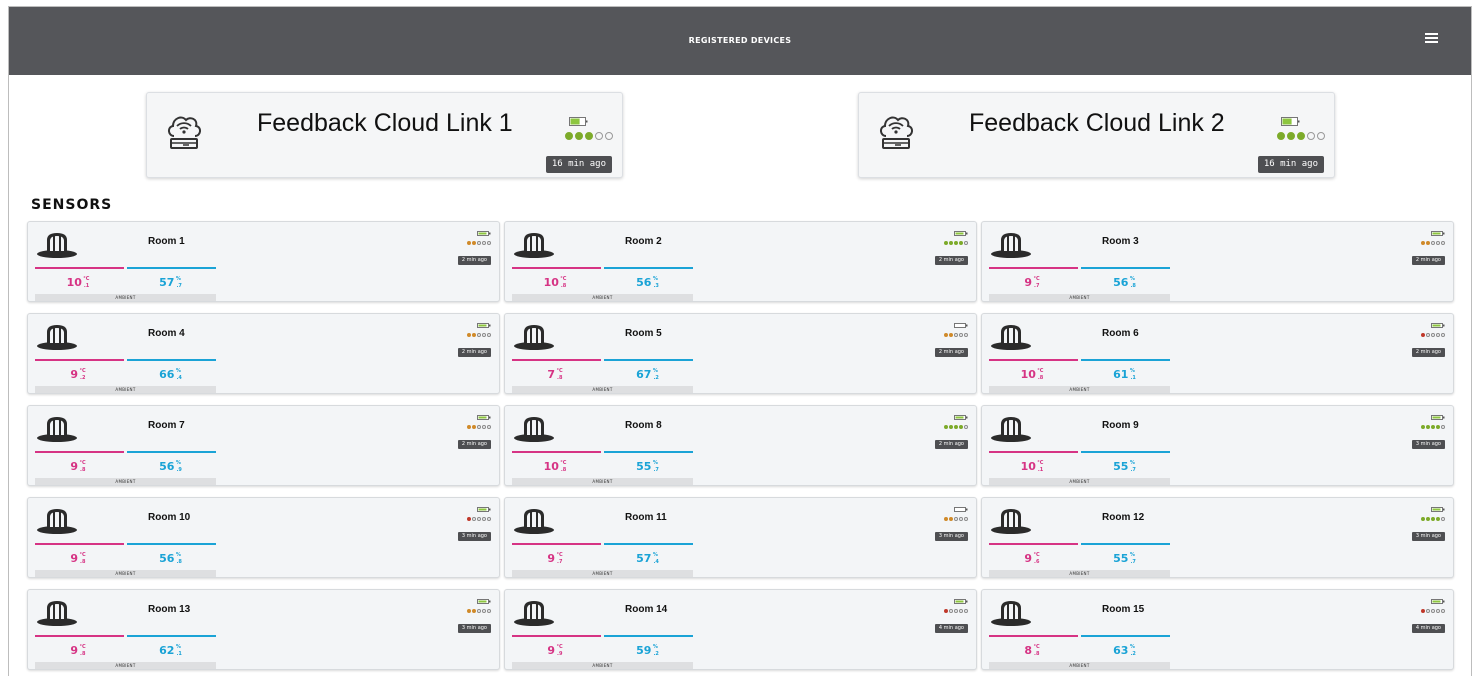 This screenshot has height=676, width=1478. I want to click on sensor-card: Room 5 2 min ago 7.8°C 67.2% AMBIENT, so click(740, 353).